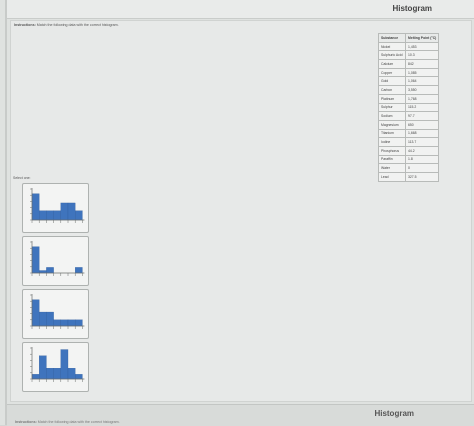  I want to click on melting-point-cell: 113.7, so click(422, 142).